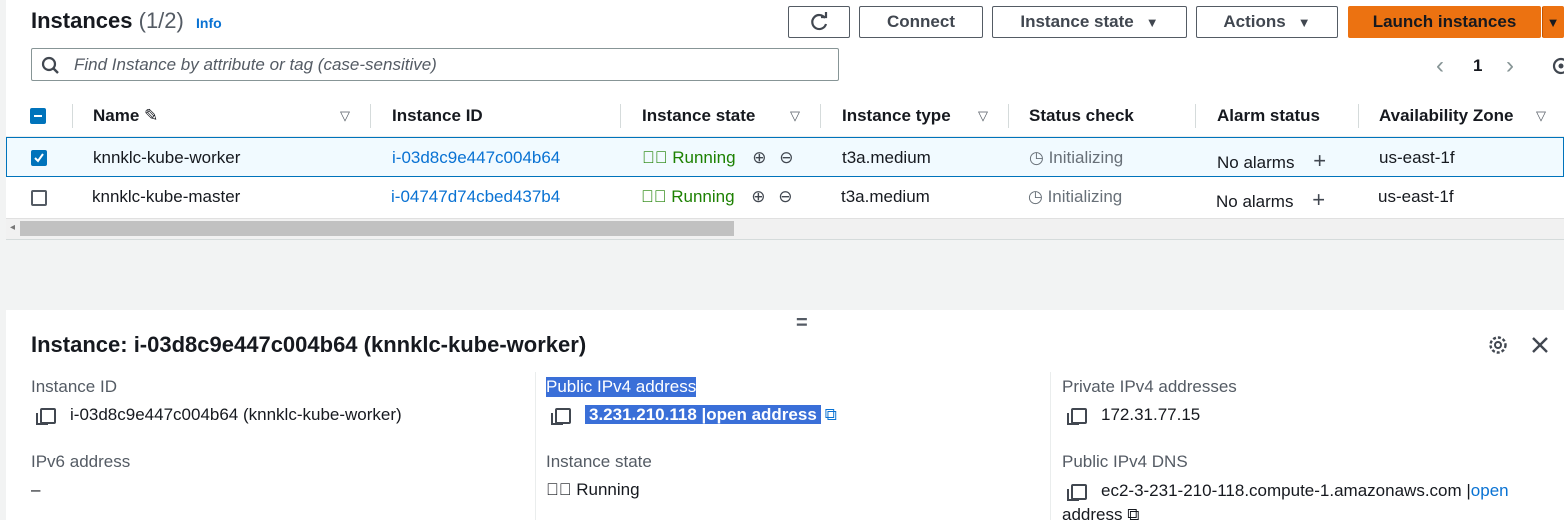 Image resolution: width=1564 pixels, height=525 pixels. I want to click on search-input, so click(454, 64).